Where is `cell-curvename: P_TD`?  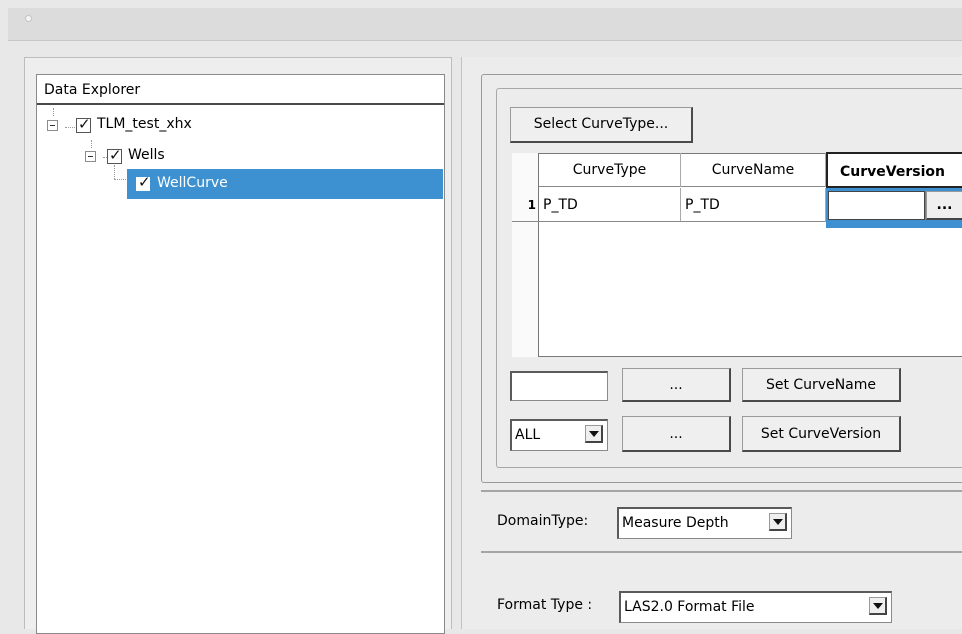
cell-curvename: P_TD is located at coordinates (753, 205).